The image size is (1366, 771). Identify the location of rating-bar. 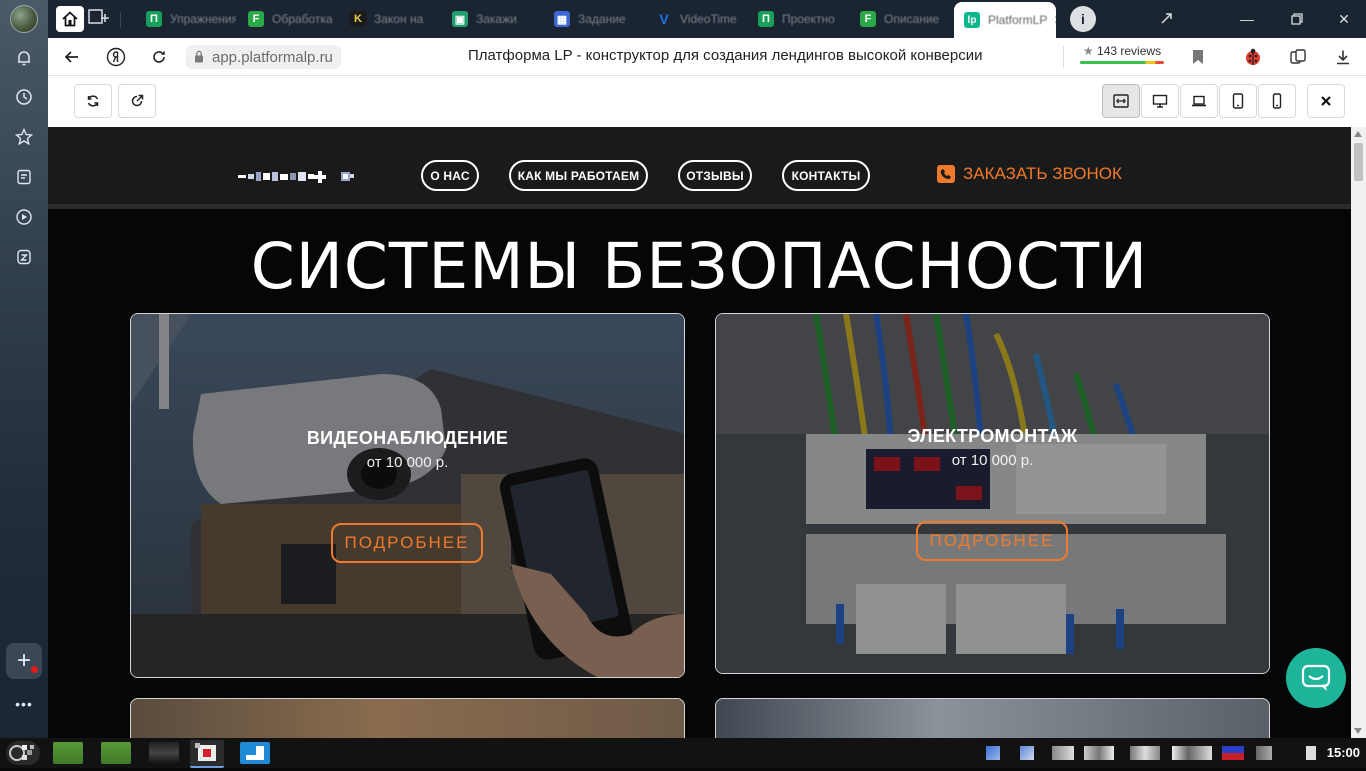
(1122, 62).